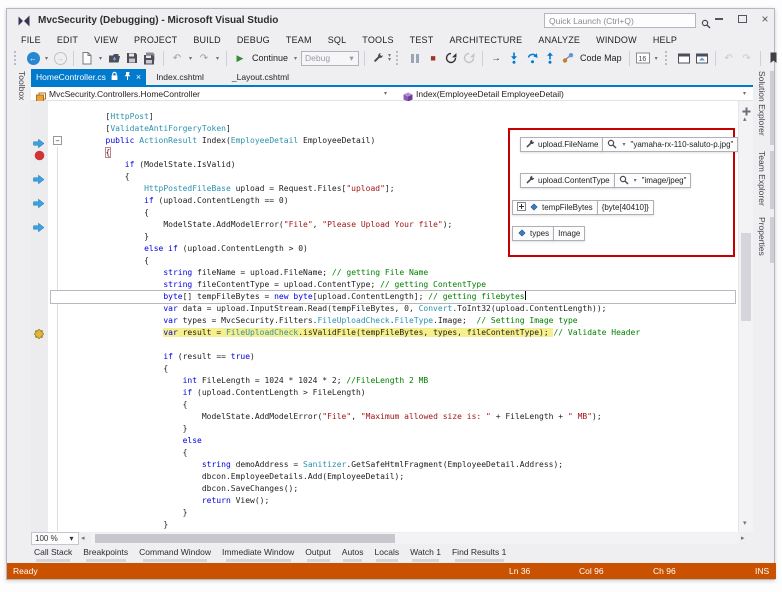  What do you see at coordinates (83, 538) in the screenshot?
I see `scroll-left-icon: ◂` at bounding box center [83, 538].